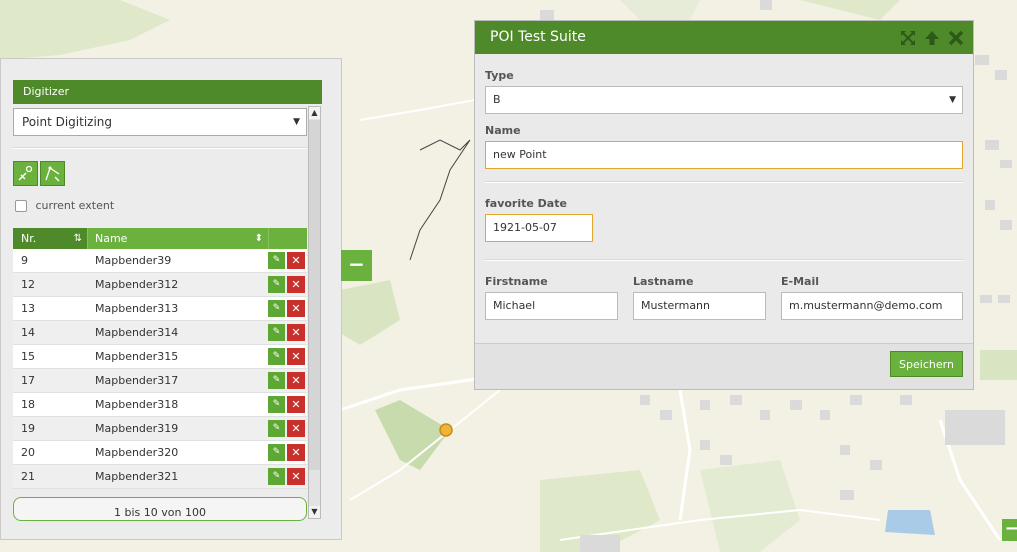  What do you see at coordinates (516, 281) in the screenshot?
I see `firstname-label: Firstname` at bounding box center [516, 281].